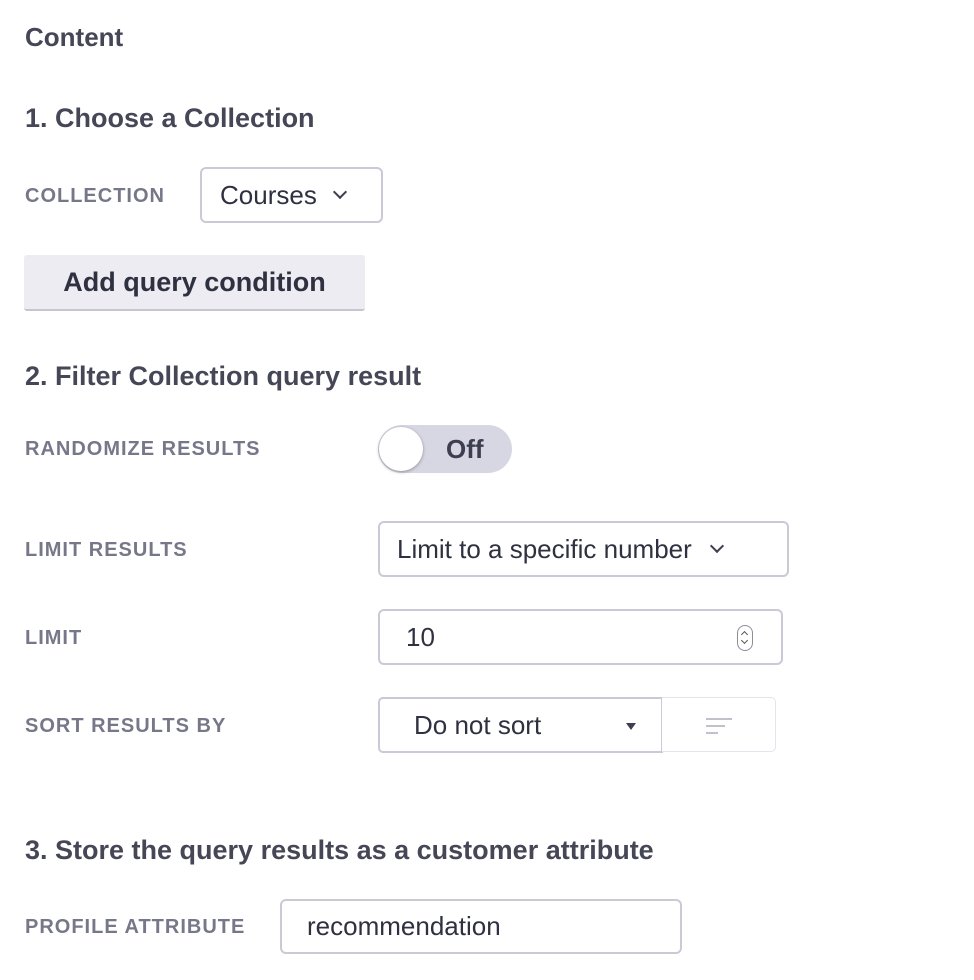 The image size is (974, 980). I want to click on limit-results-select-value: Limit to a specific number, so click(544, 548).